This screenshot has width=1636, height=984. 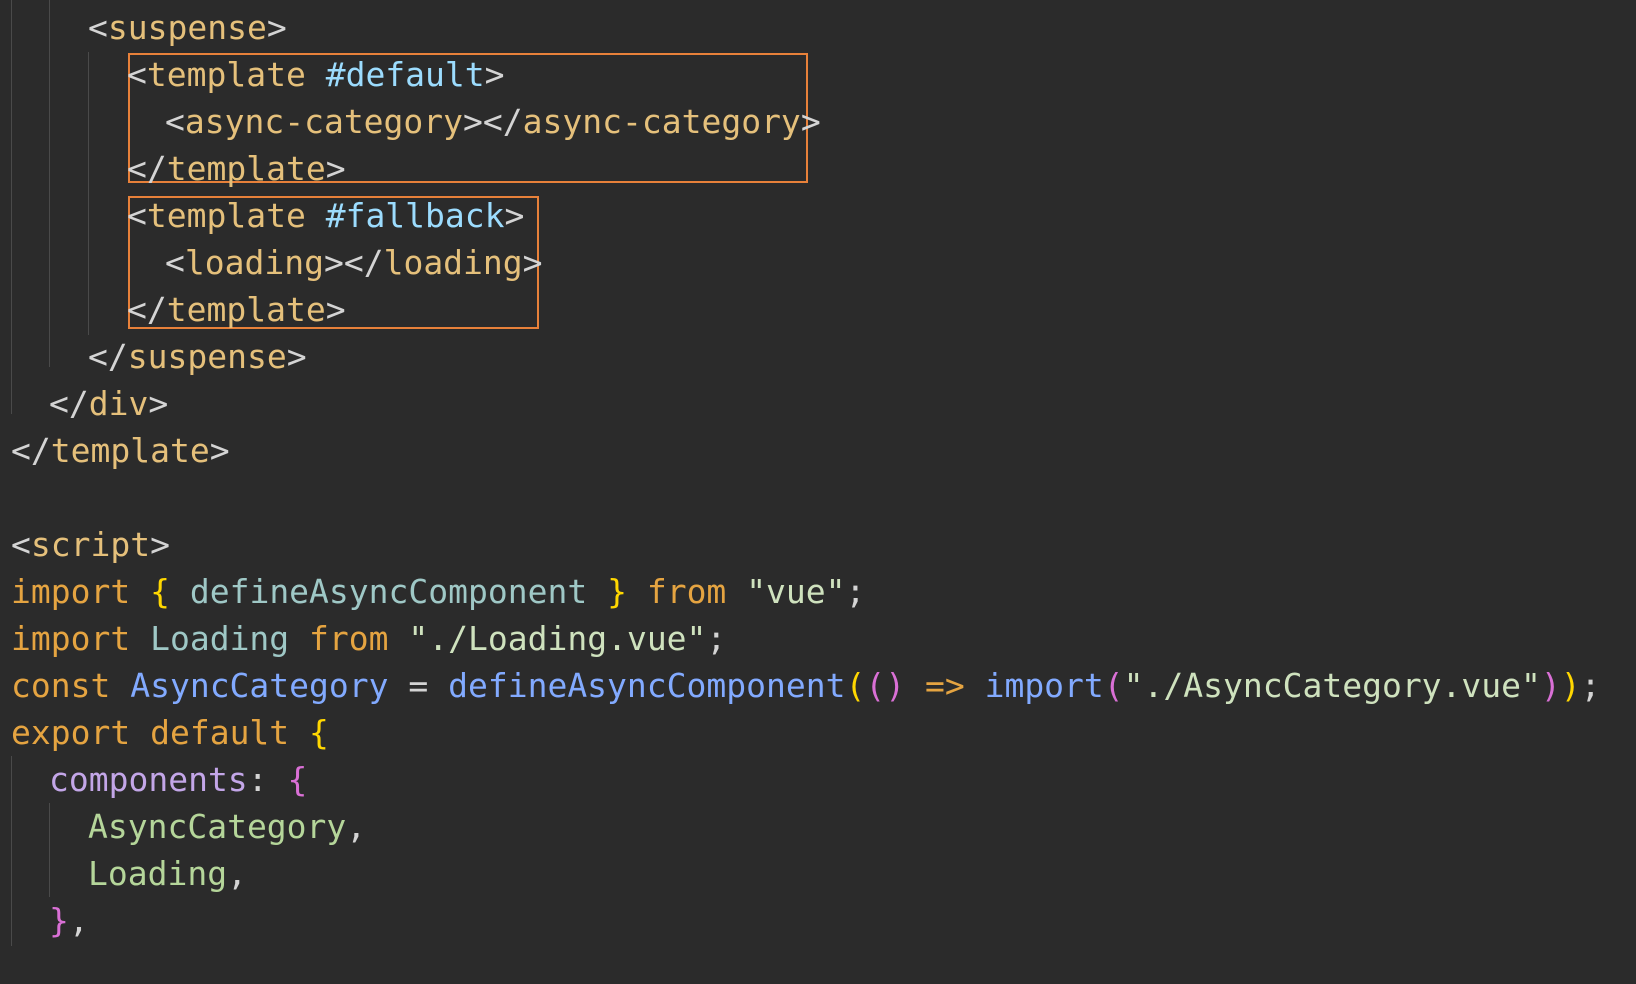 I want to click on token: #fallback, so click(x=415, y=215).